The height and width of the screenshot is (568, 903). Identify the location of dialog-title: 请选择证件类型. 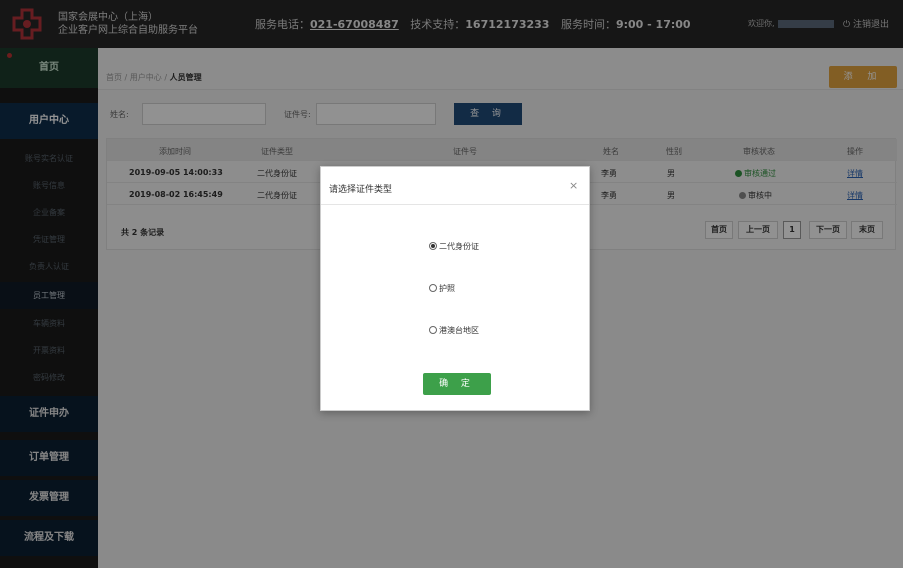
(361, 190).